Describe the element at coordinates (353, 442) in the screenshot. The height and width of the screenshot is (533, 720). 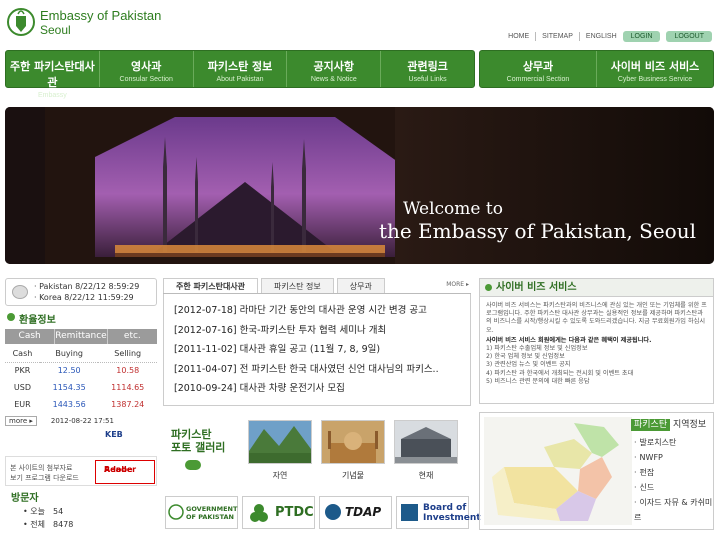
I see `gallery-thumb-monument` at that location.